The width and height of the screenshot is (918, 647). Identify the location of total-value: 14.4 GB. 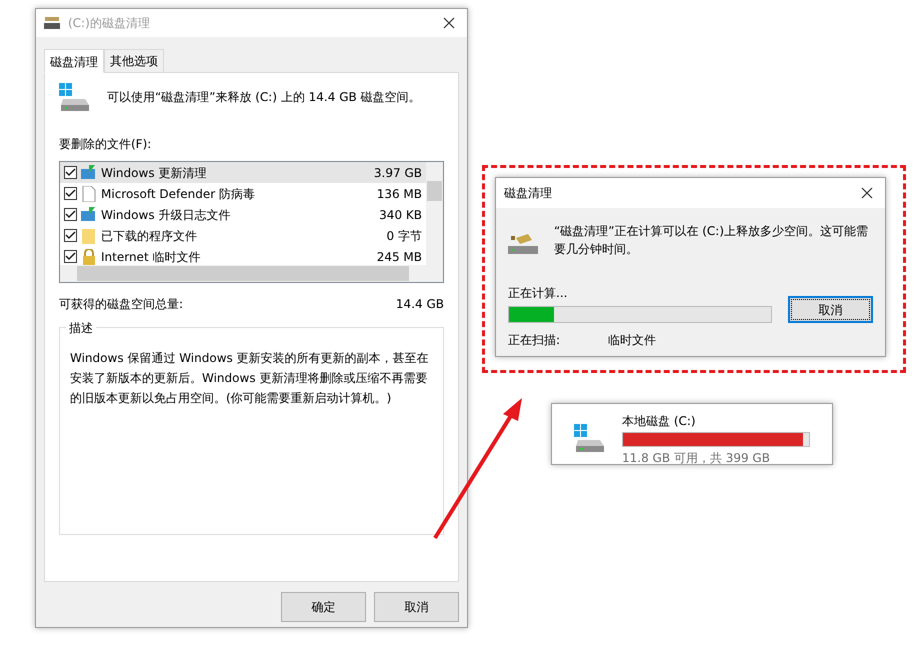
(420, 304).